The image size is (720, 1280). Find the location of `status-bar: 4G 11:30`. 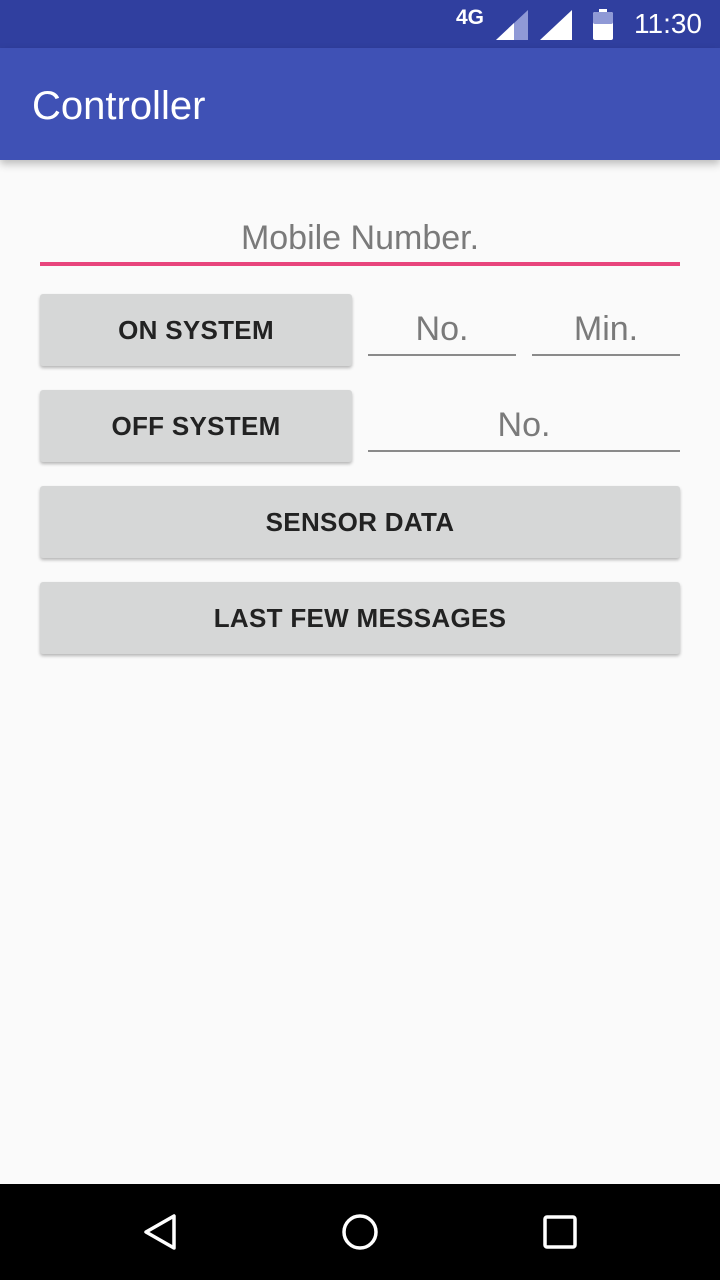

status-bar: 4G 11:30 is located at coordinates (360, 24).